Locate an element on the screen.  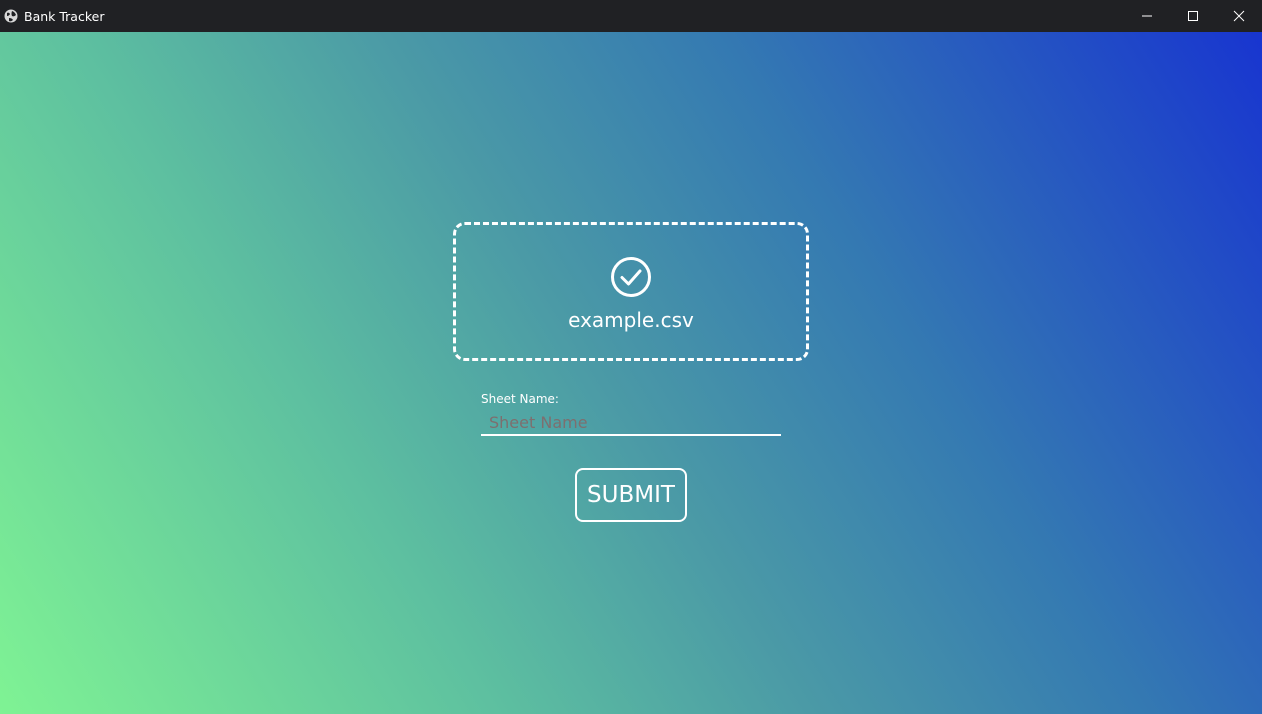
sheet-name-input is located at coordinates (631, 423).